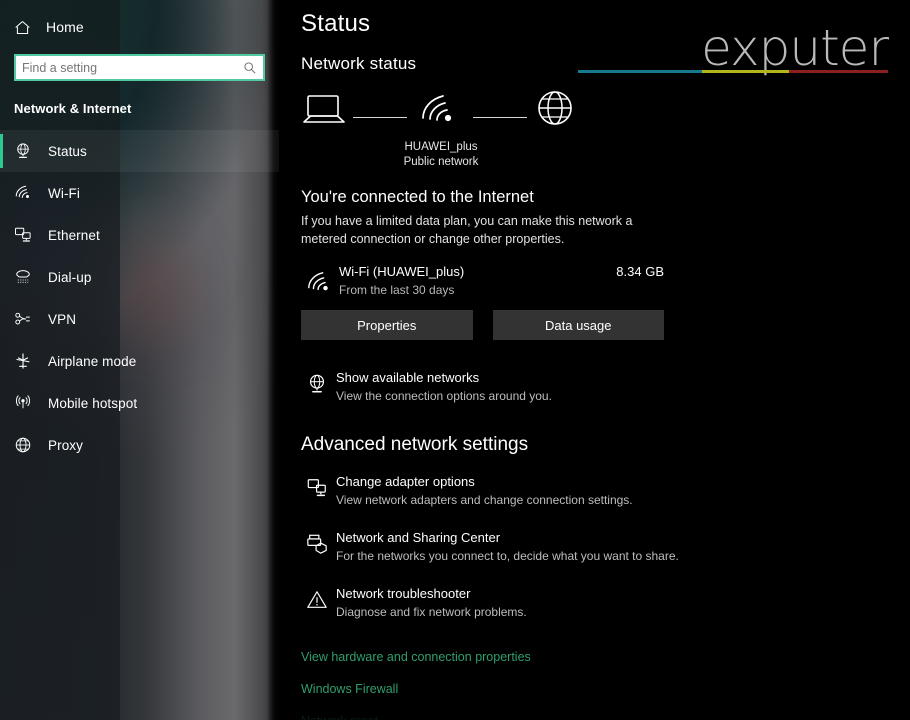 The height and width of the screenshot is (720, 910). Describe the element at coordinates (139, 403) in the screenshot. I see `sidebar-item-mobile-hotspot: Mobile hotspot` at that location.